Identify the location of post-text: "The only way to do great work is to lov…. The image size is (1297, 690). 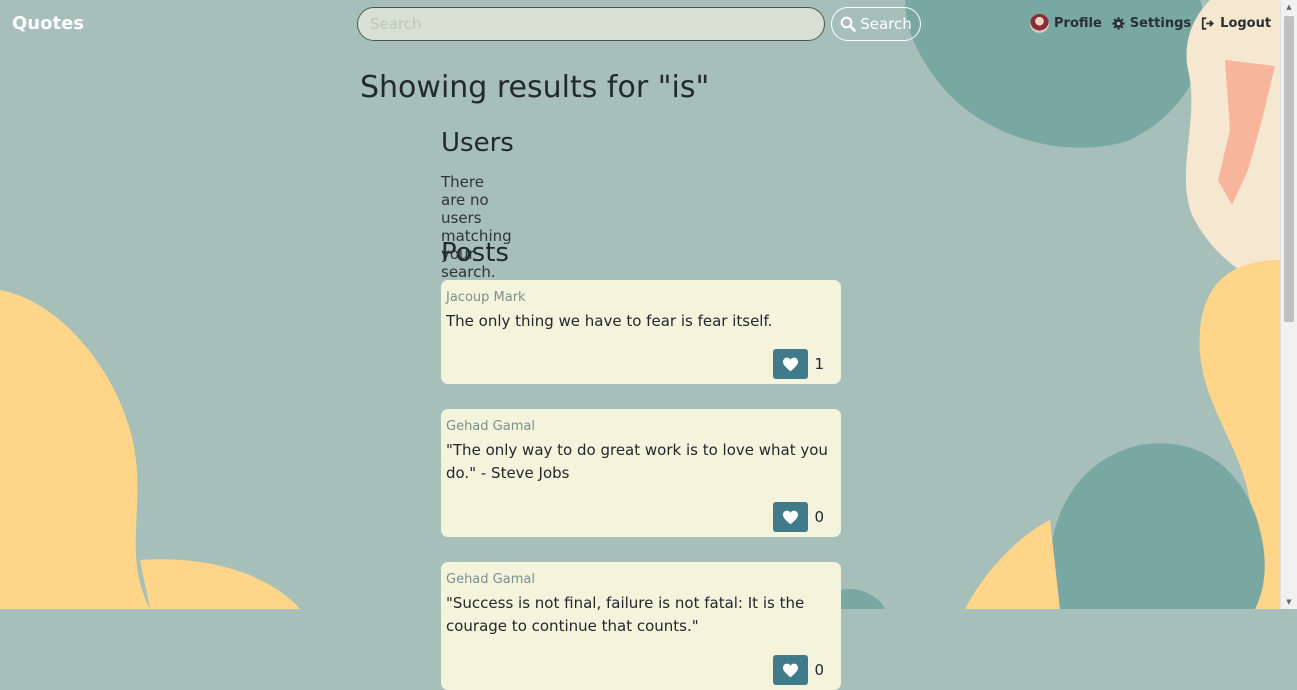
(637, 461).